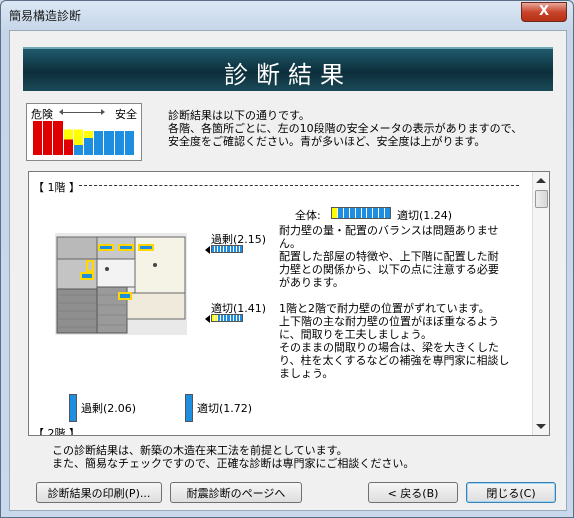  I want to click on legend-safe-label: 安全, so click(126, 114).